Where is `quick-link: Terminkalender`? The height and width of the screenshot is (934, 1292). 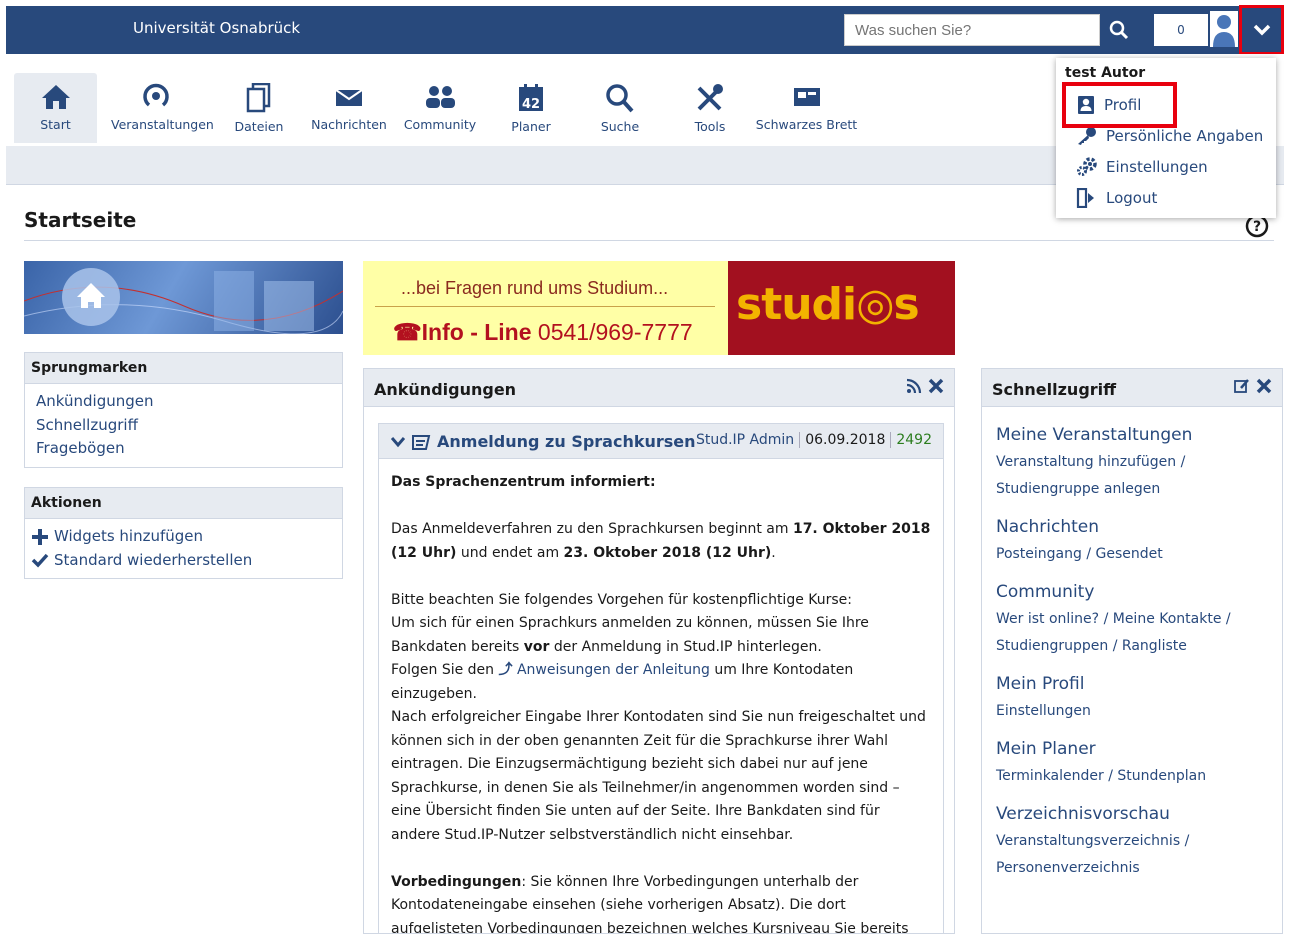 quick-link: Terminkalender is located at coordinates (1050, 776).